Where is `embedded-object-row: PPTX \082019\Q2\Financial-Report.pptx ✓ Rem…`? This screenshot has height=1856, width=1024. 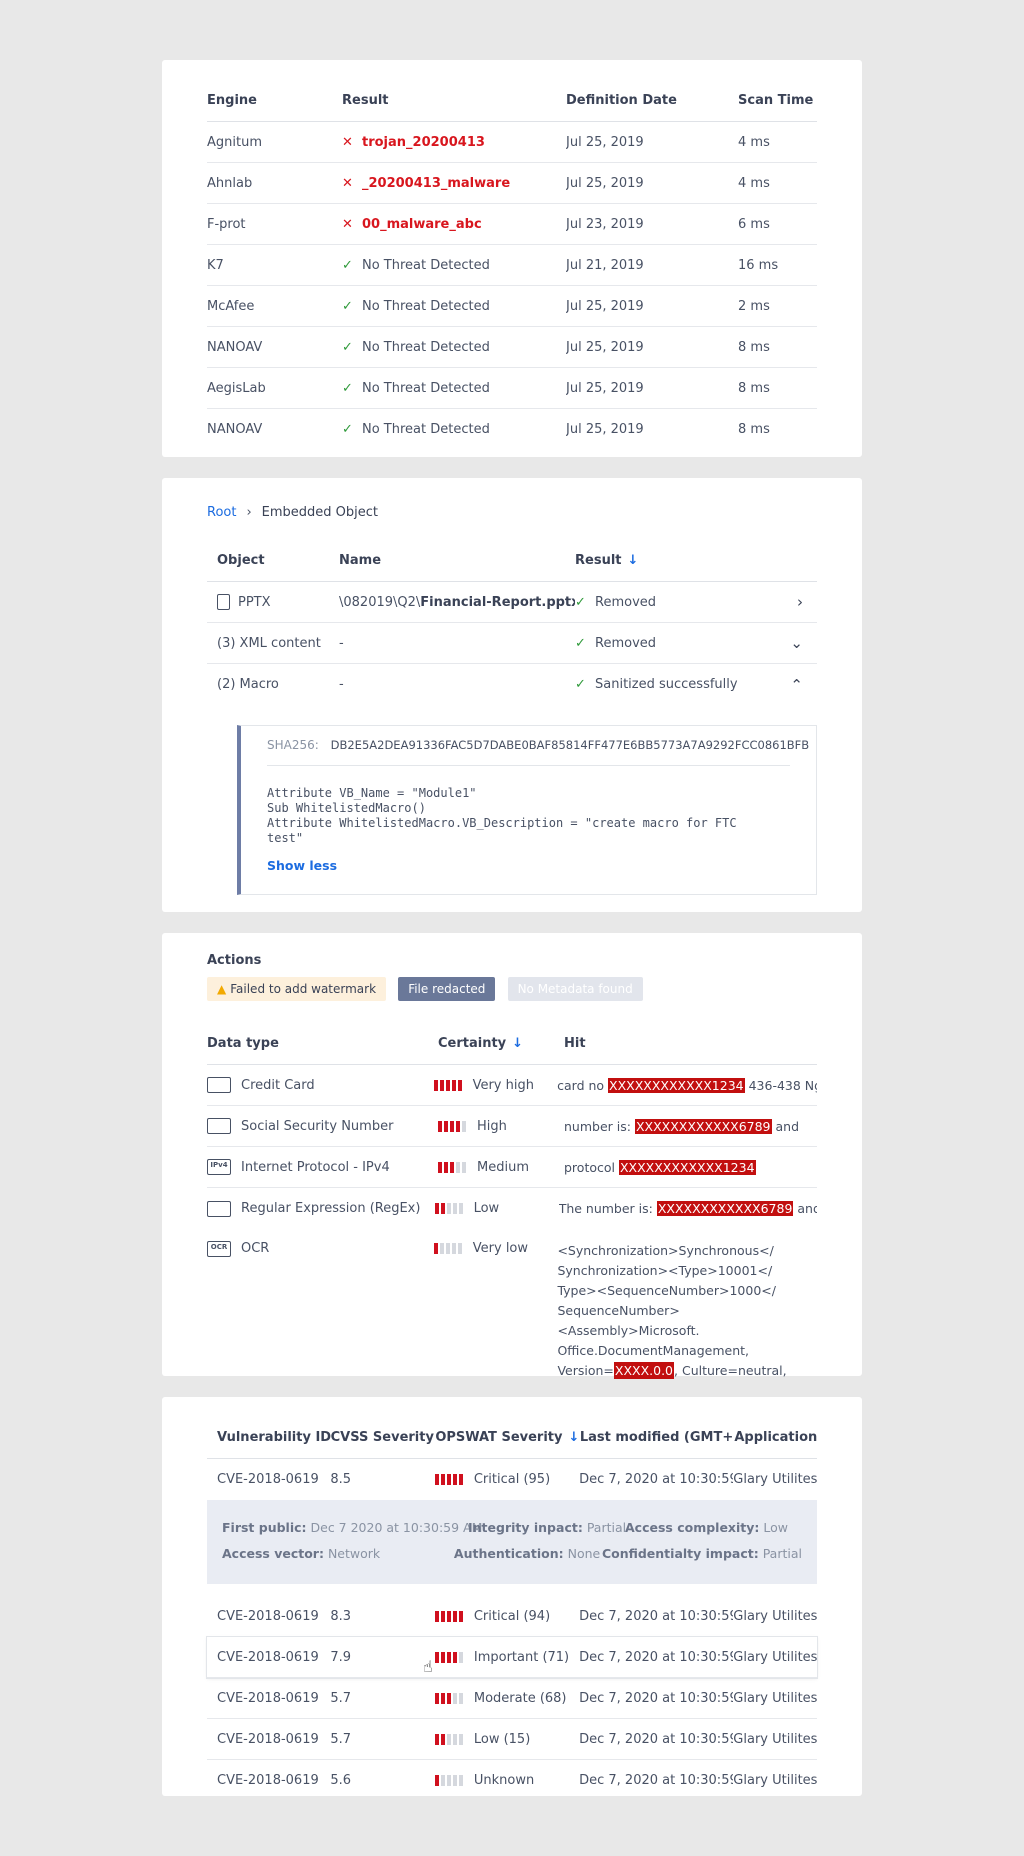 embedded-object-row: PPTX \082019\Q2\Financial-Report.pptx ✓ Rem… is located at coordinates (512, 602).